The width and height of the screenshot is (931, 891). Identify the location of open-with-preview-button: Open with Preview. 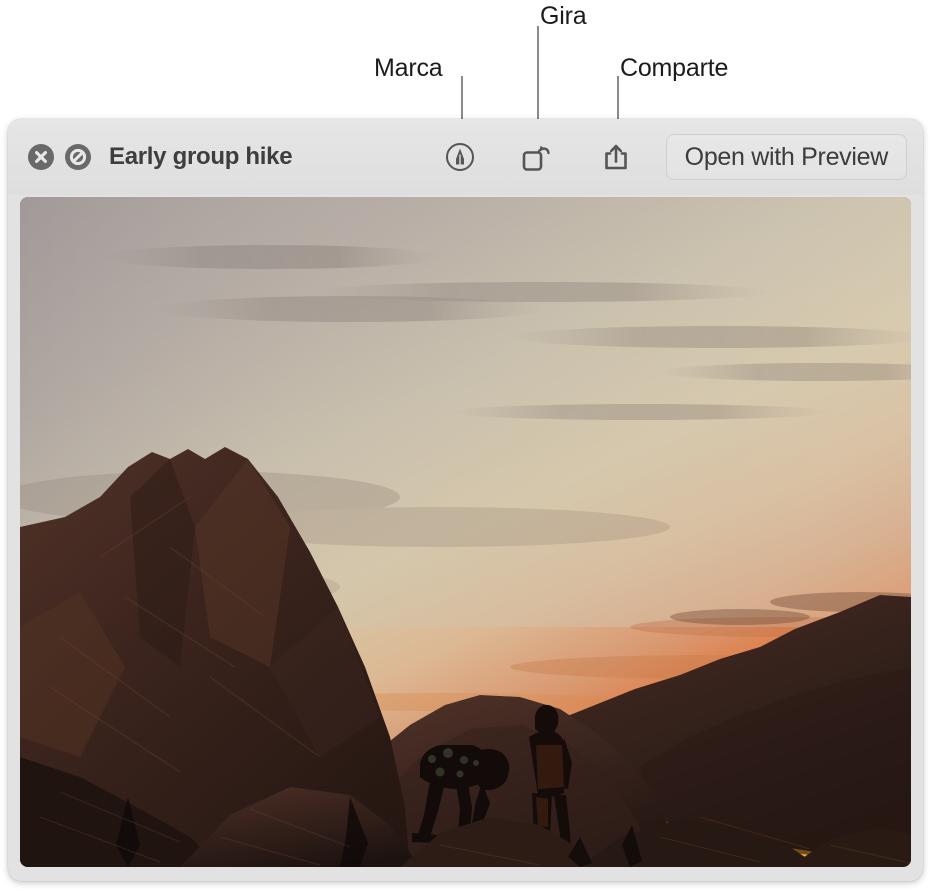
(786, 157).